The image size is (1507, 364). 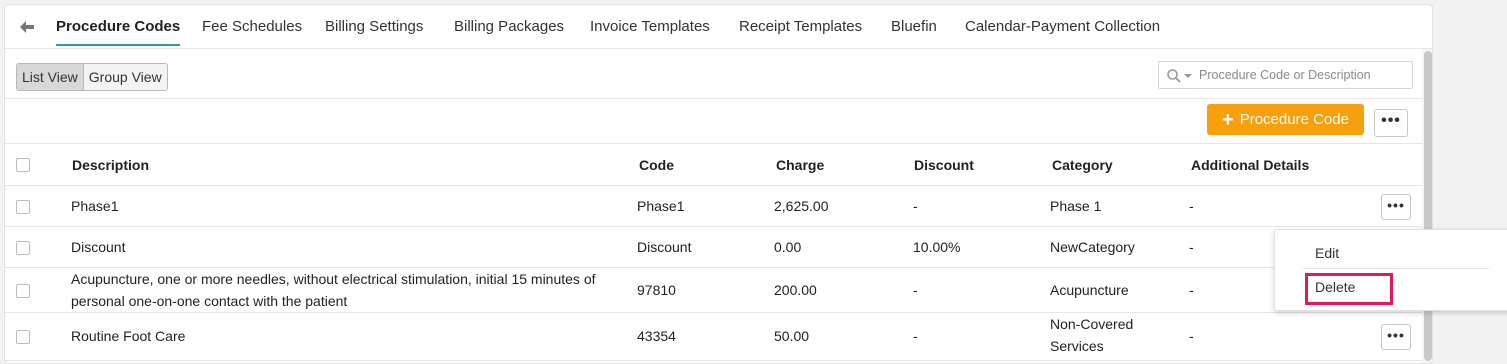 I want to click on cell-discount: 10.00%, so click(x=937, y=247).